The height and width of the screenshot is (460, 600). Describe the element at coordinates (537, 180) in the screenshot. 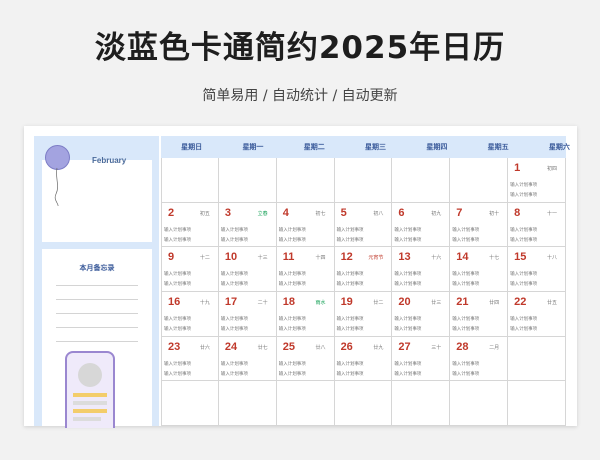

I see `day-cell: 1 初四 输入计划事项 输入计划事项` at that location.